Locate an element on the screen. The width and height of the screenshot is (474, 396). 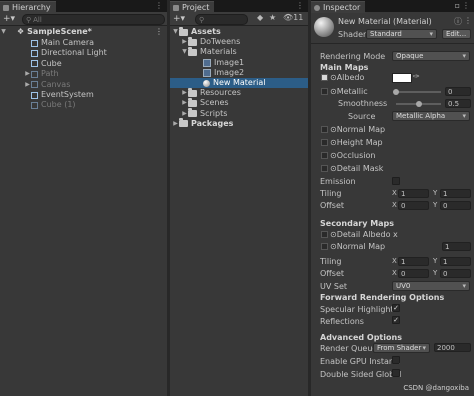
offset-y-field: 0 is located at coordinates (455, 205).